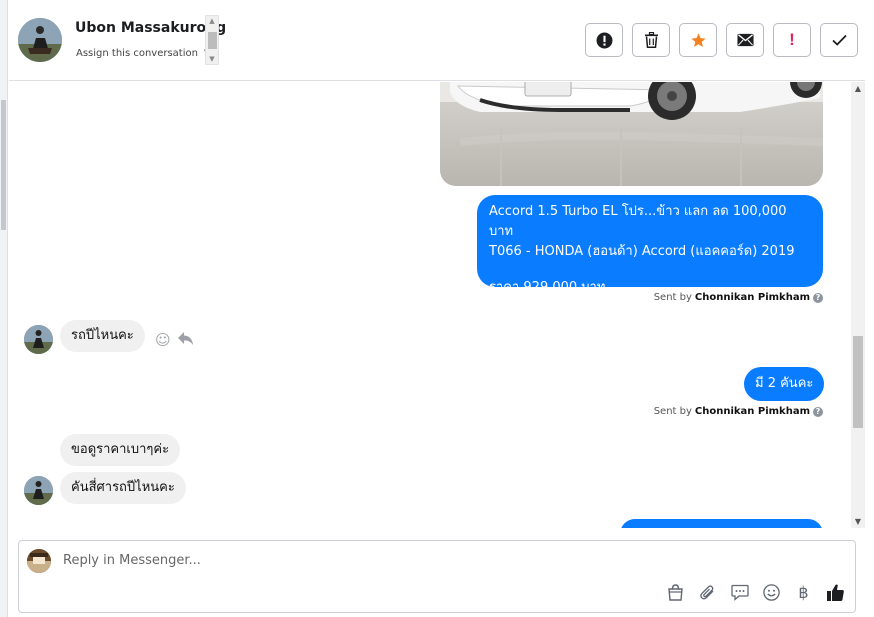  Describe the element at coordinates (3, 165) in the screenshot. I see `left-scrollbar-thumb` at that location.